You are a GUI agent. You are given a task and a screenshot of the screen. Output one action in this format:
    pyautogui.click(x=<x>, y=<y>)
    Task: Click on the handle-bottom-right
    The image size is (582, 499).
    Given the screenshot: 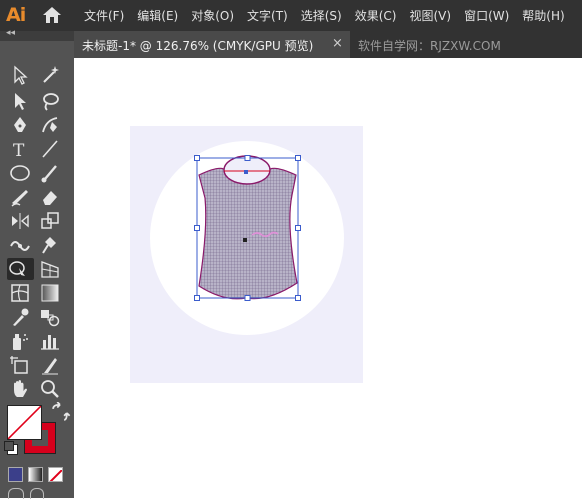 What is the action you would take?
    pyautogui.click(x=298, y=298)
    